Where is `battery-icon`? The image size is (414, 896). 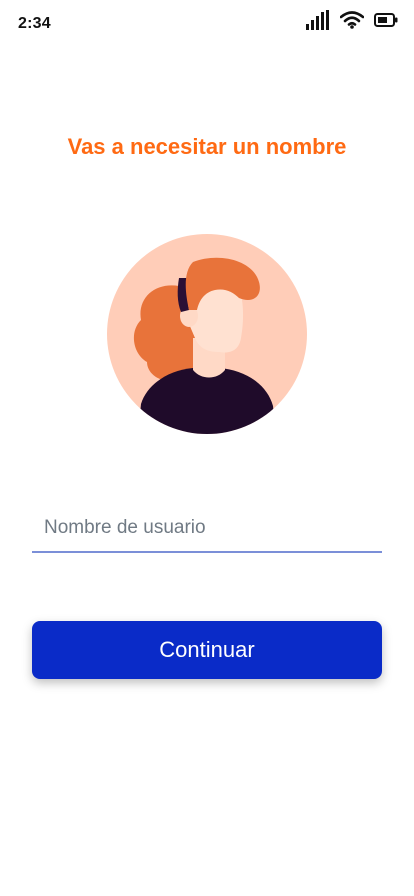
battery-icon is located at coordinates (386, 20).